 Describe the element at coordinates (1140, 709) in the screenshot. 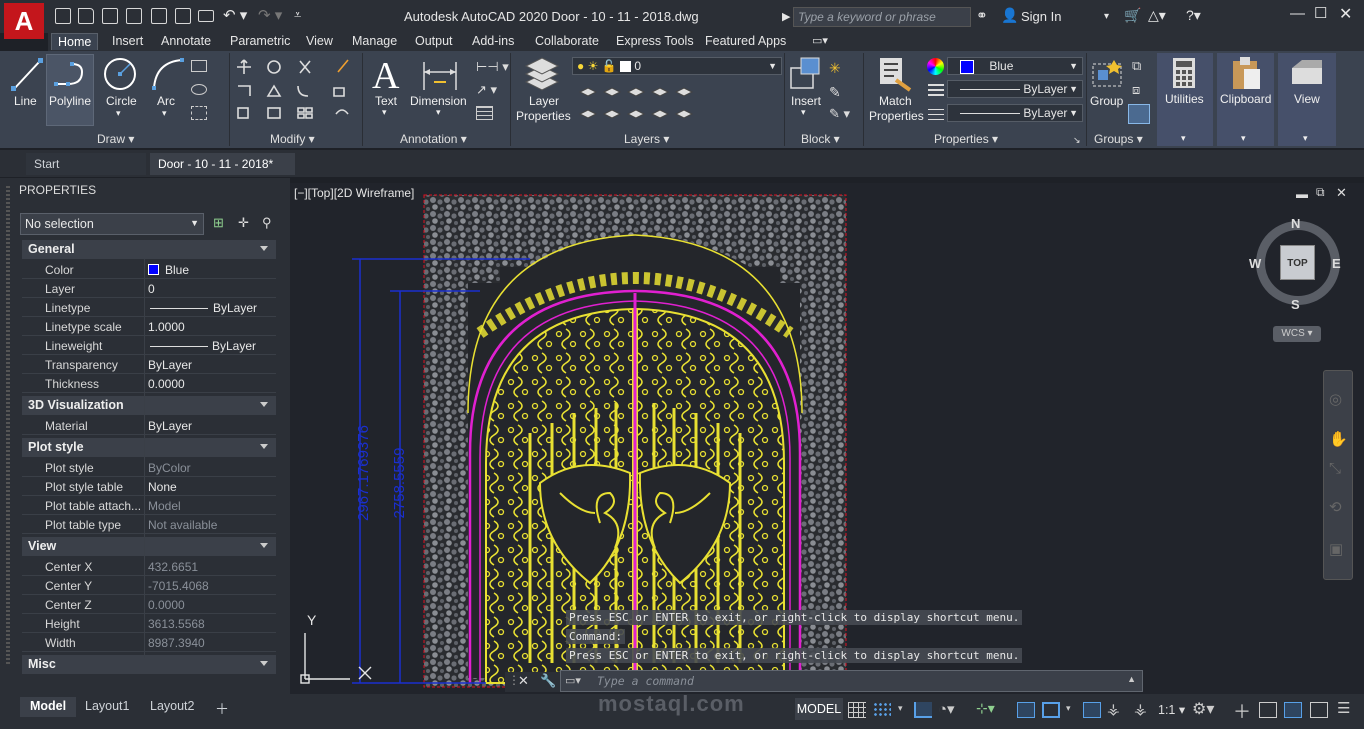

I see `annotation-scale-icon: ⚶` at that location.